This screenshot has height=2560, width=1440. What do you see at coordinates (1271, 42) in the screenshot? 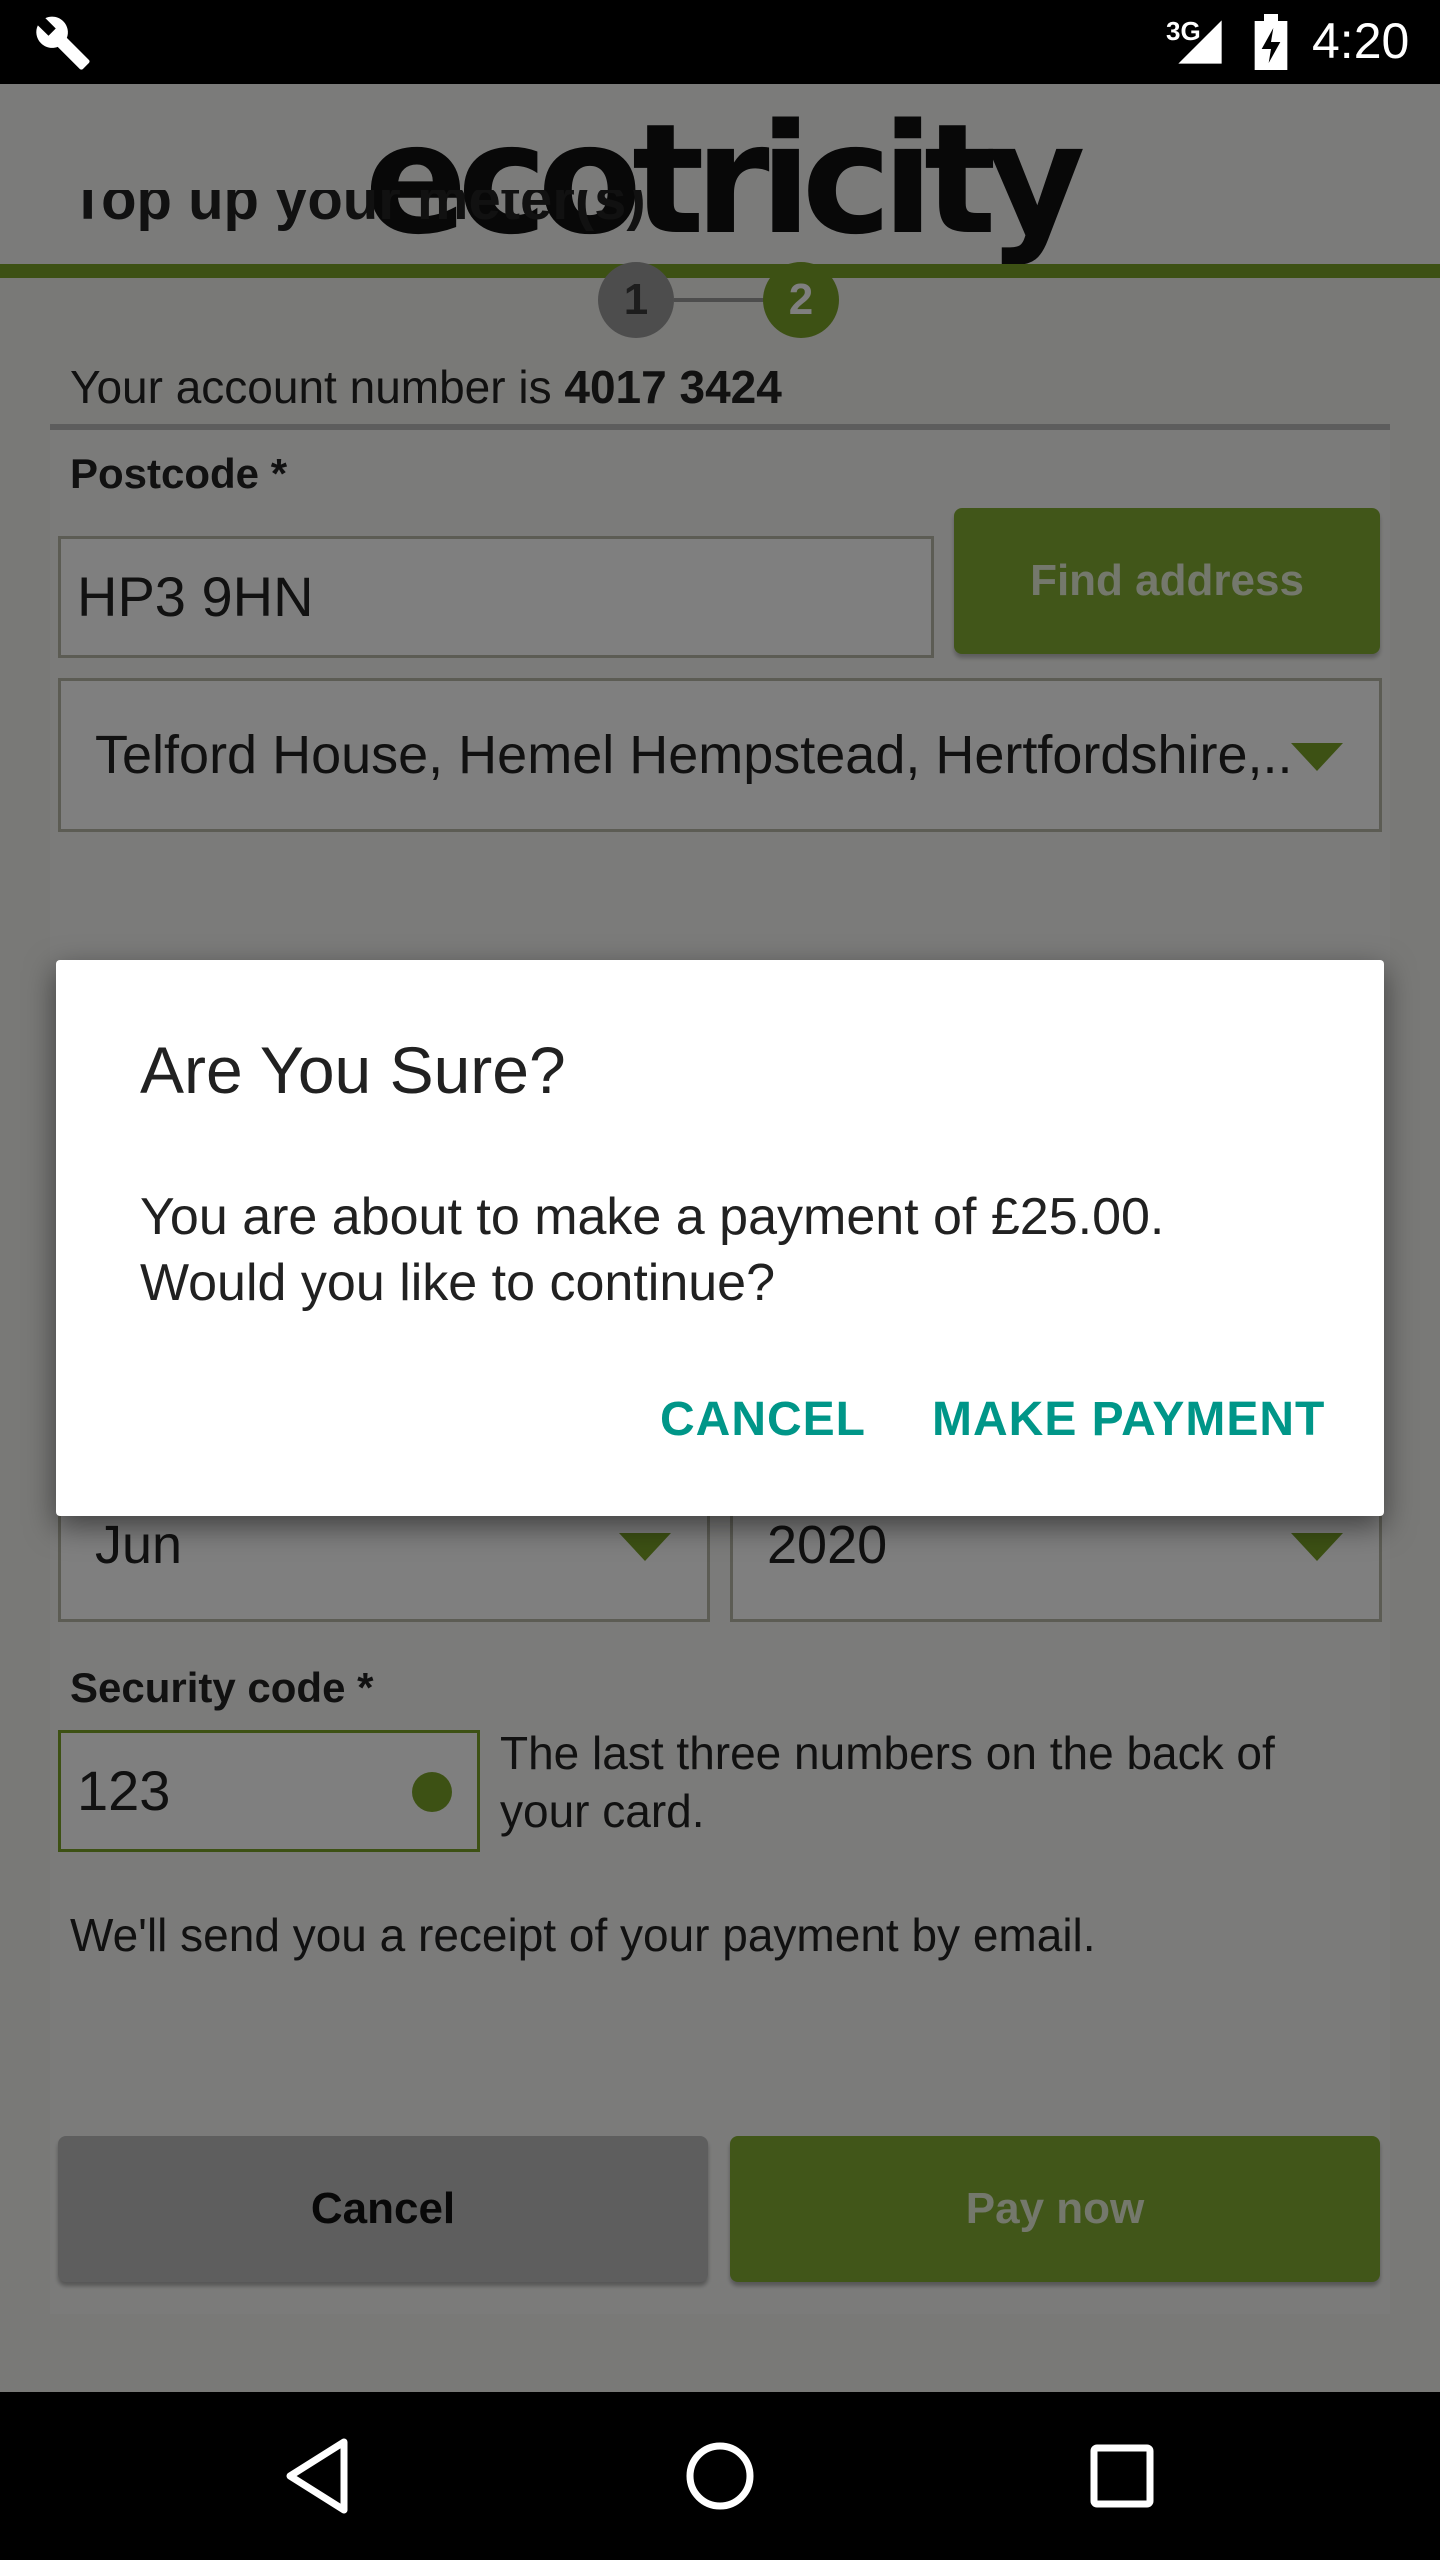
I see `battery-charging-icon` at bounding box center [1271, 42].